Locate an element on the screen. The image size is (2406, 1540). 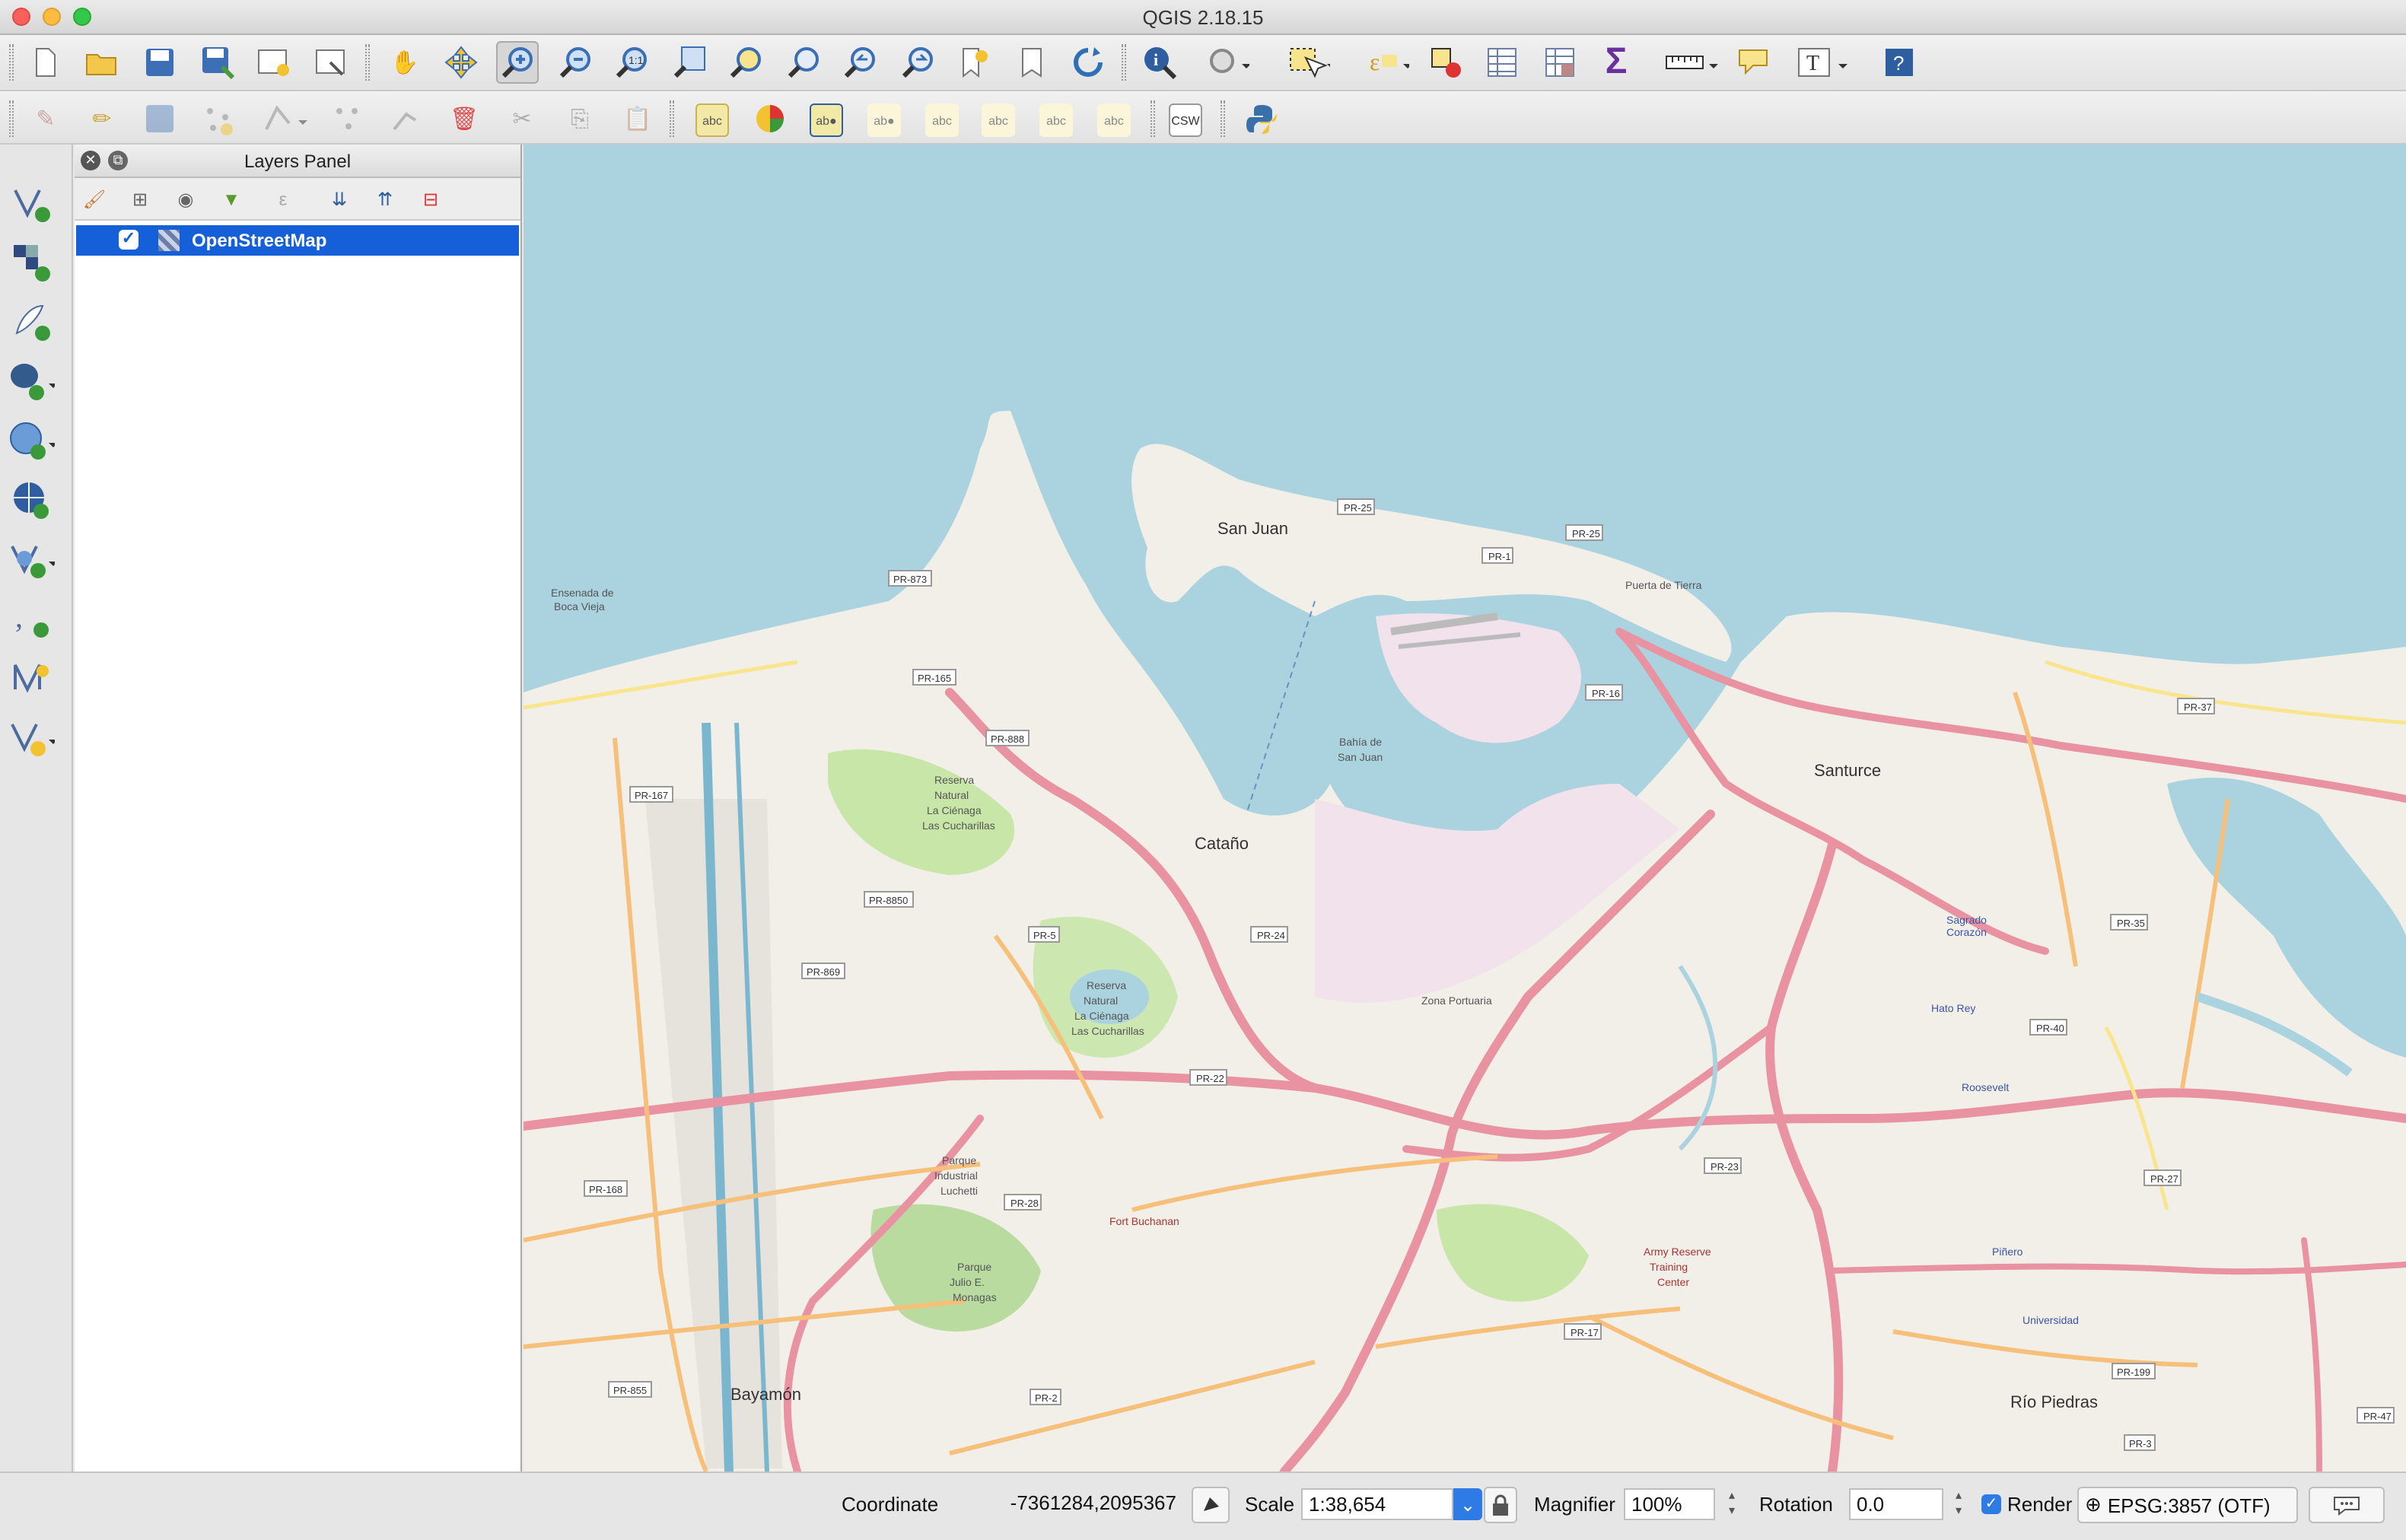
change-label-icon: abc is located at coordinates (1114, 120).